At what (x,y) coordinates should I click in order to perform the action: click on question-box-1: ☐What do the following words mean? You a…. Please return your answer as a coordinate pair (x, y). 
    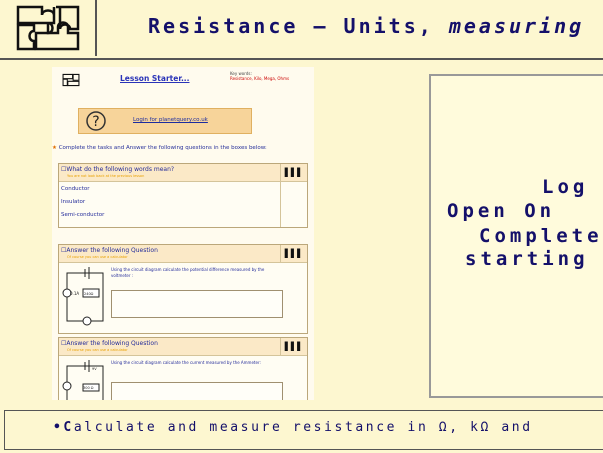
    Looking at the image, I should click on (183, 195).